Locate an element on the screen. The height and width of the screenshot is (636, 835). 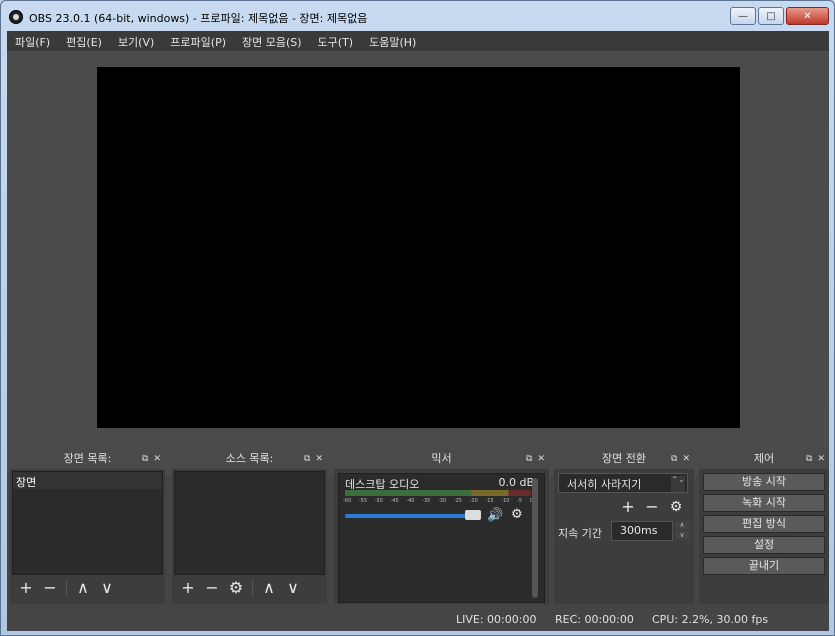
mixer-dock-header: 믹서 ⧉ ✕ is located at coordinates (441, 459).